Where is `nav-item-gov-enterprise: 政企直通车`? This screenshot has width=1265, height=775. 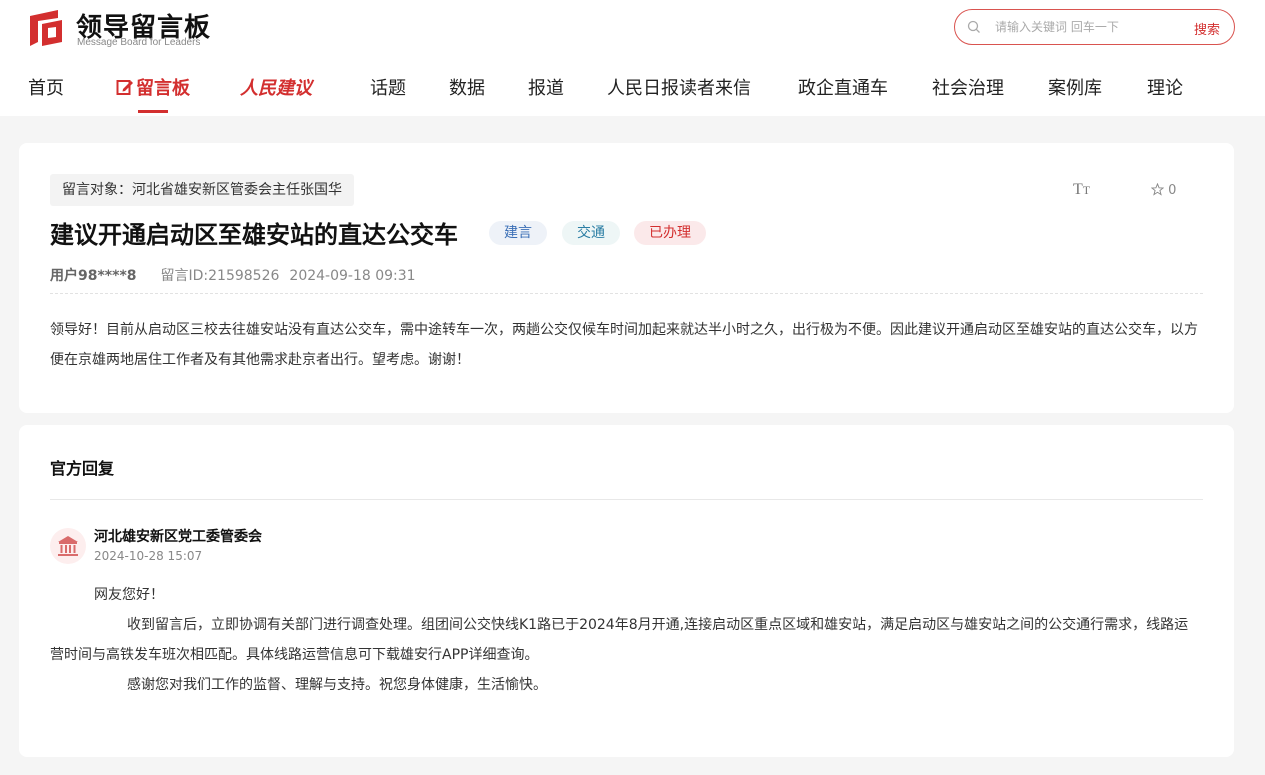 nav-item-gov-enterprise: 政企直通车 is located at coordinates (843, 87).